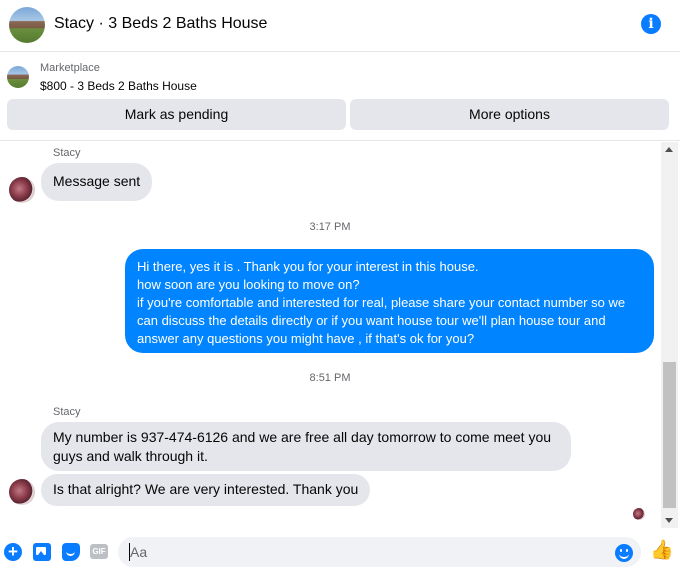 The image size is (680, 580). Describe the element at coordinates (330, 227) in the screenshot. I see `timestamp: 3:17 PM` at that location.